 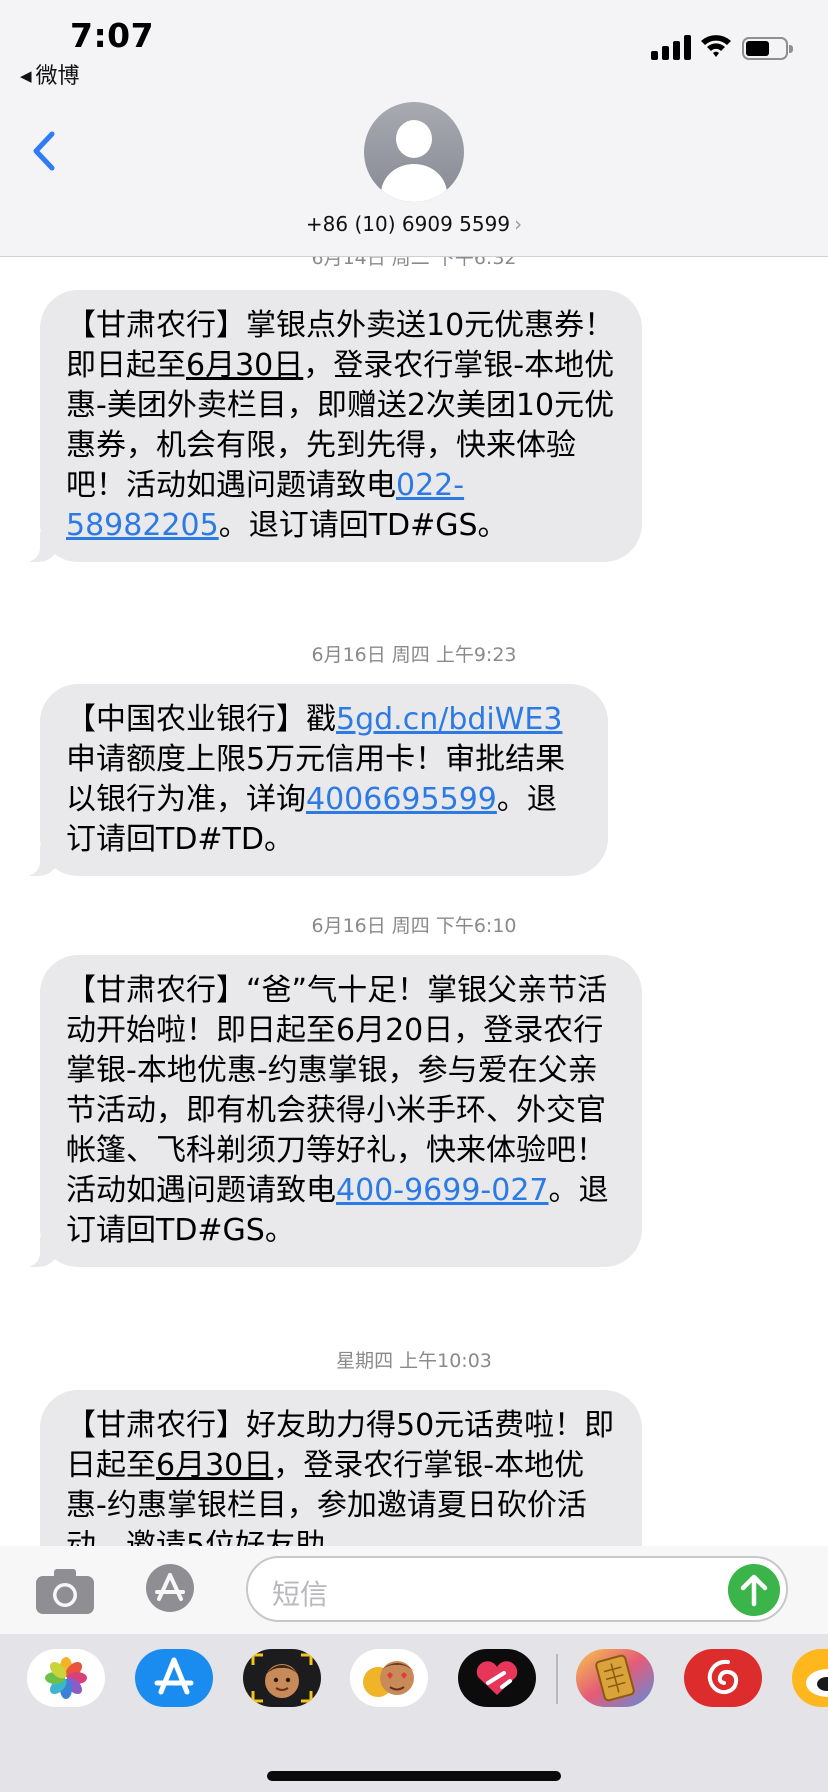 I want to click on message-timestamp: 6月16日 周四 上午9:23, so click(x=414, y=655).